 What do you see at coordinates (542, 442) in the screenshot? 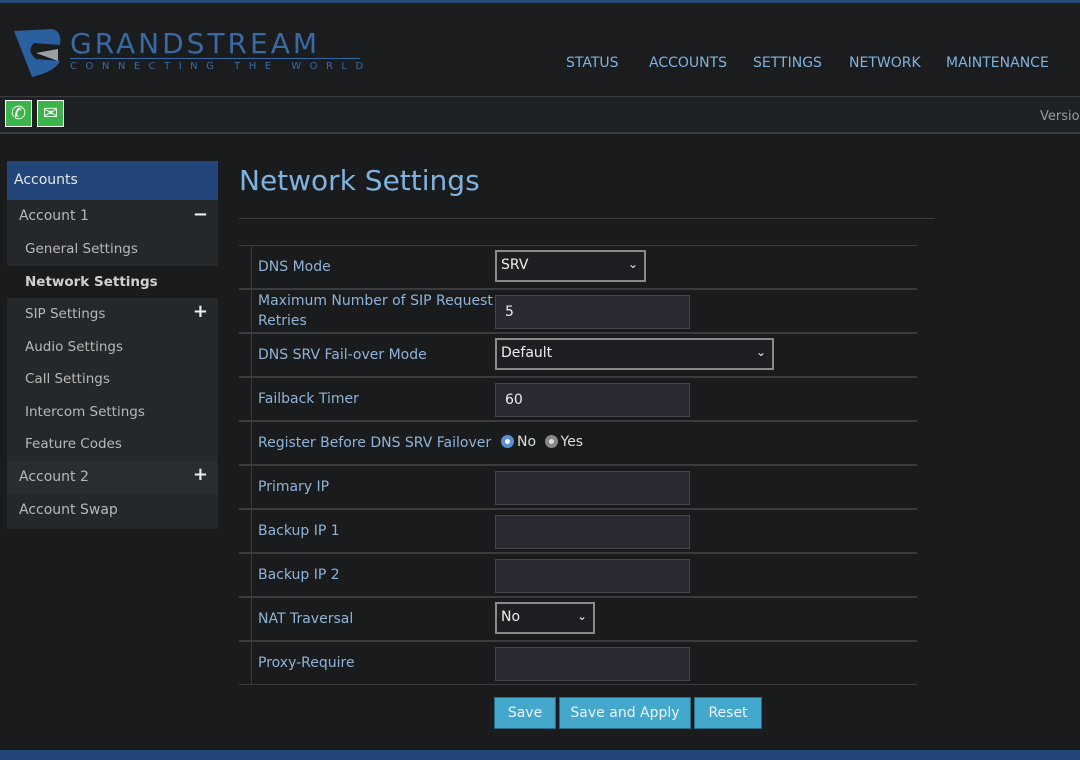
I see `register-before-radios: No Yes` at bounding box center [542, 442].